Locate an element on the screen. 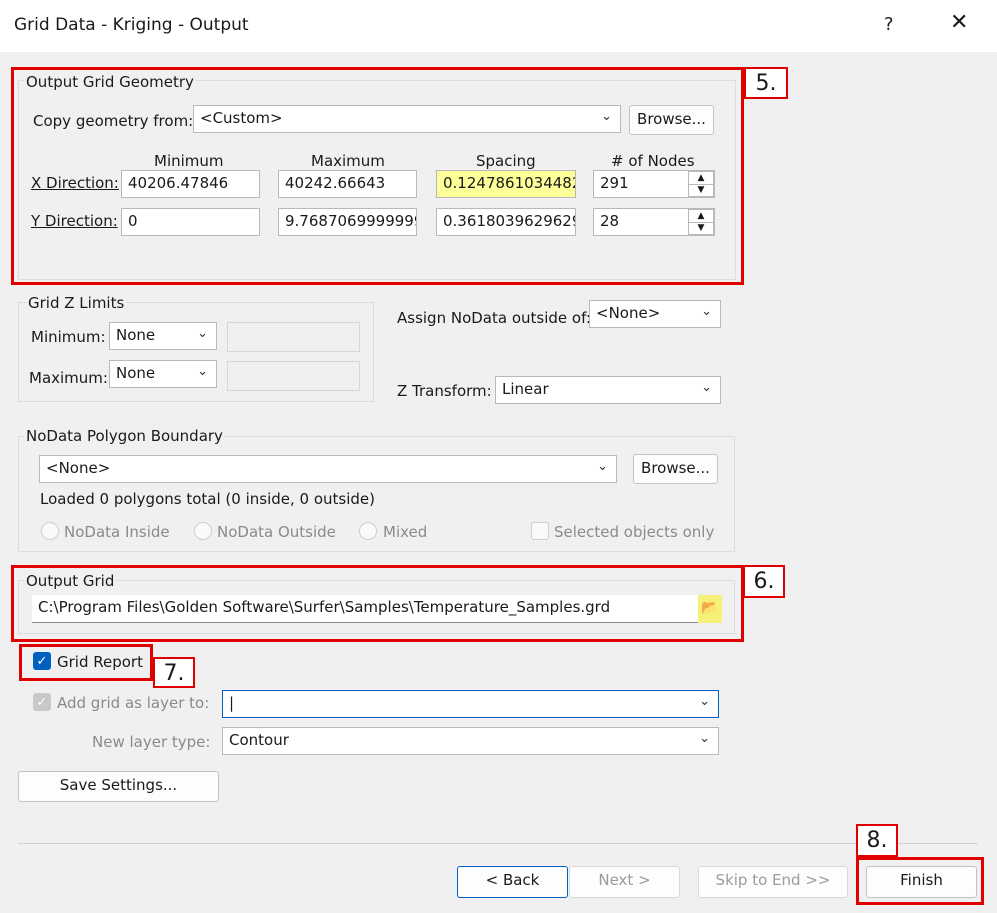 This screenshot has width=997, height=913. assign-nodata-label: Assign NoData outside of: is located at coordinates (494, 318).